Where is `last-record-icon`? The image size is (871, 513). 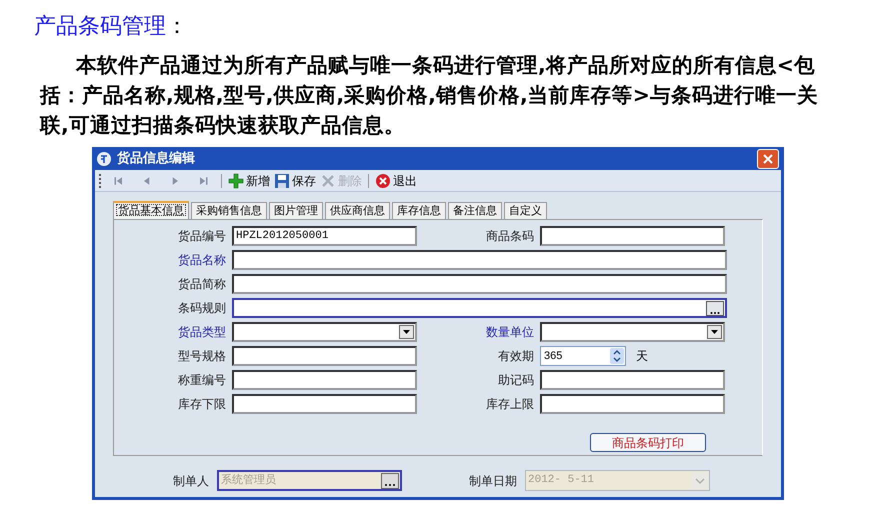
last-record-icon is located at coordinates (203, 180).